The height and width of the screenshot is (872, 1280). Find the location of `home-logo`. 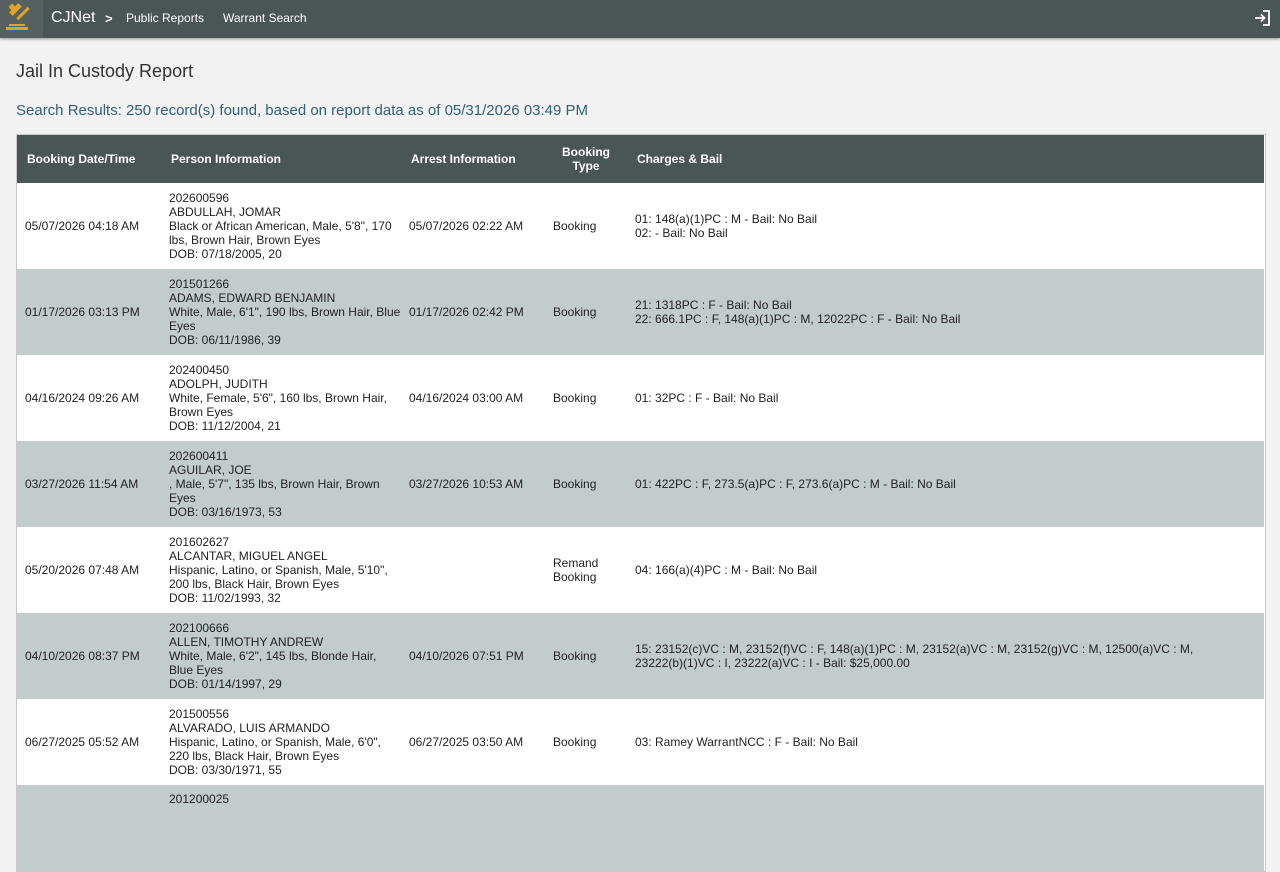

home-logo is located at coordinates (21, 19).